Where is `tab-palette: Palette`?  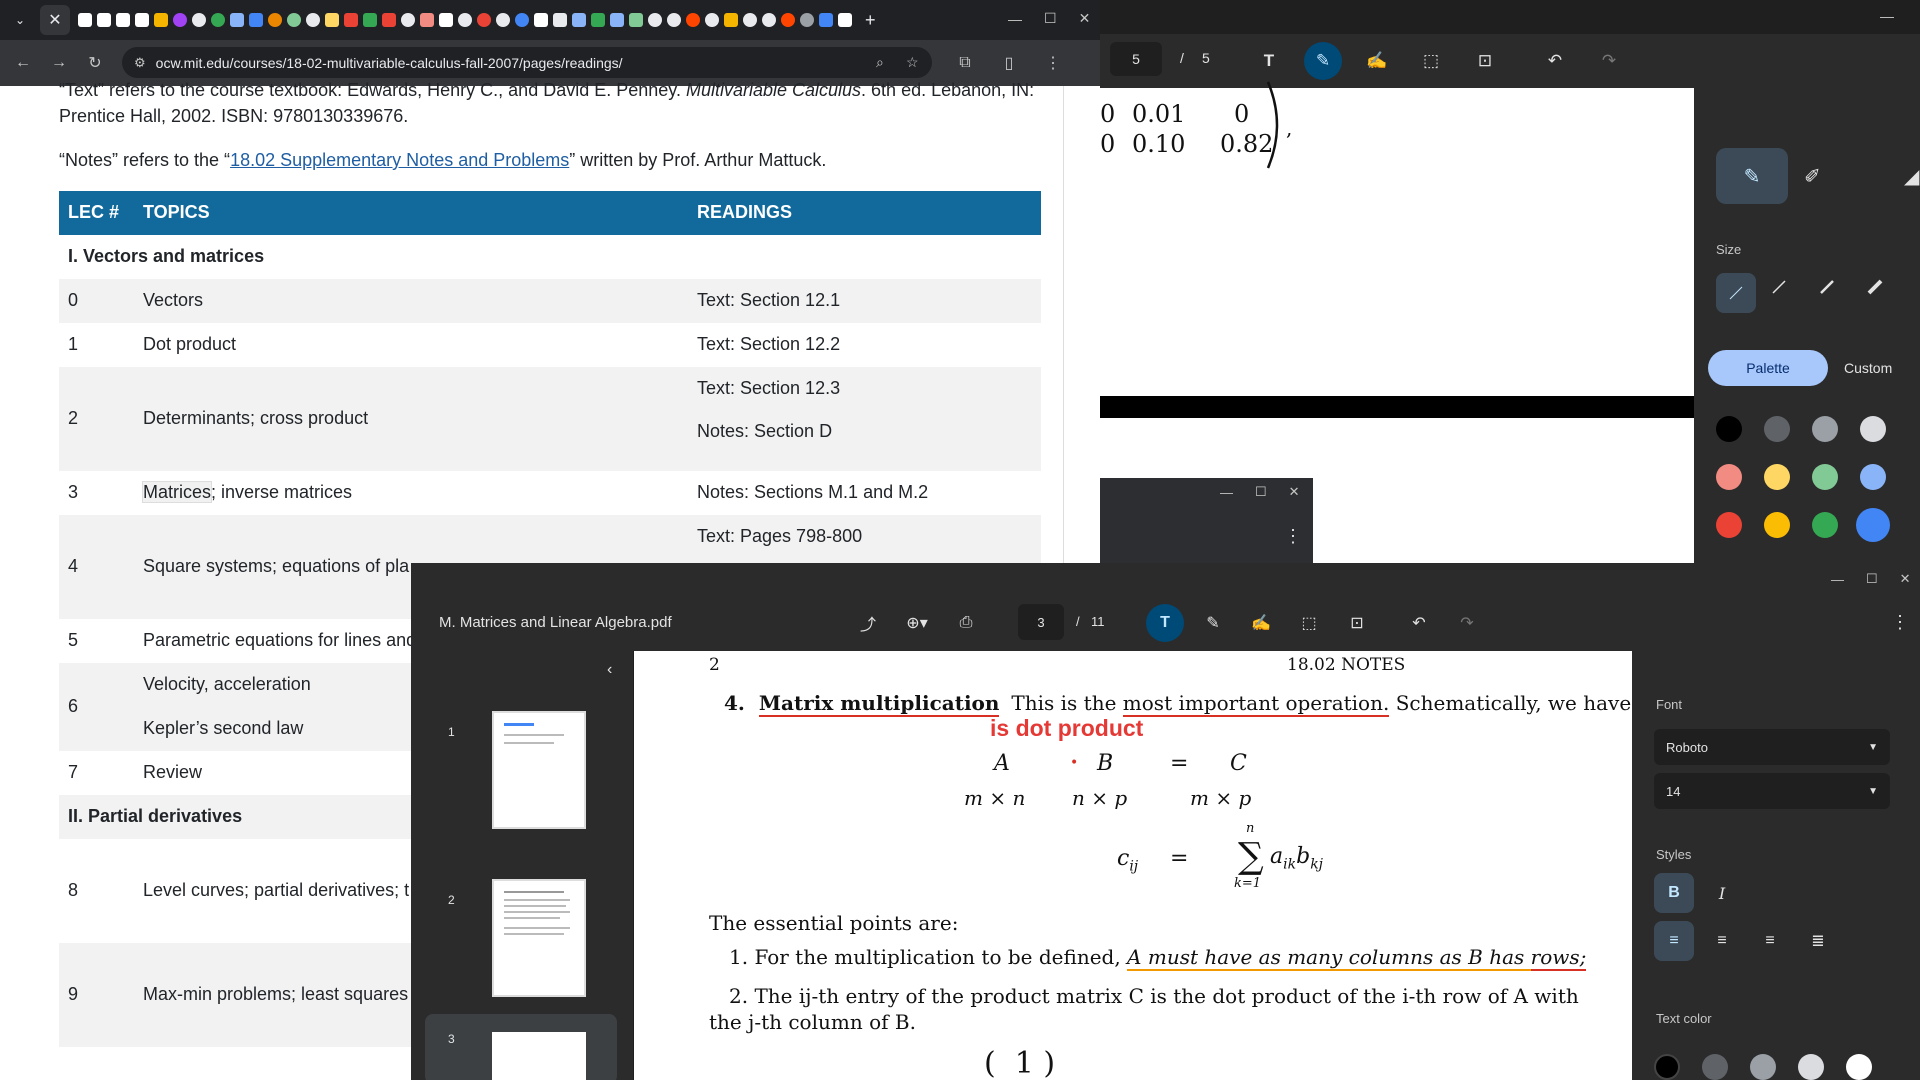
tab-palette: Palette is located at coordinates (1768, 368).